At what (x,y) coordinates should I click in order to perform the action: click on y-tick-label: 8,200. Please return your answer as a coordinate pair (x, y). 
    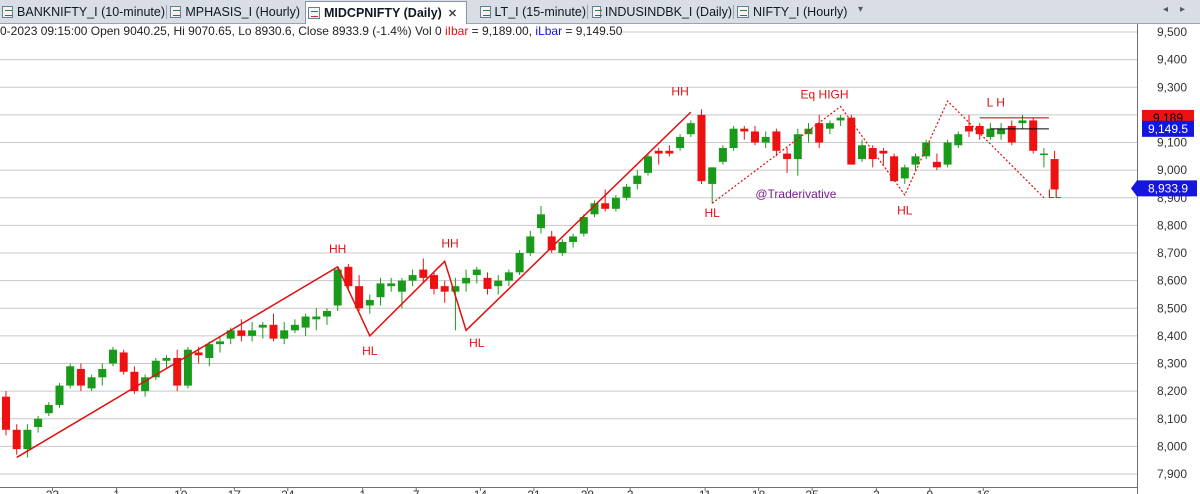
    Looking at the image, I should click on (1172, 391).